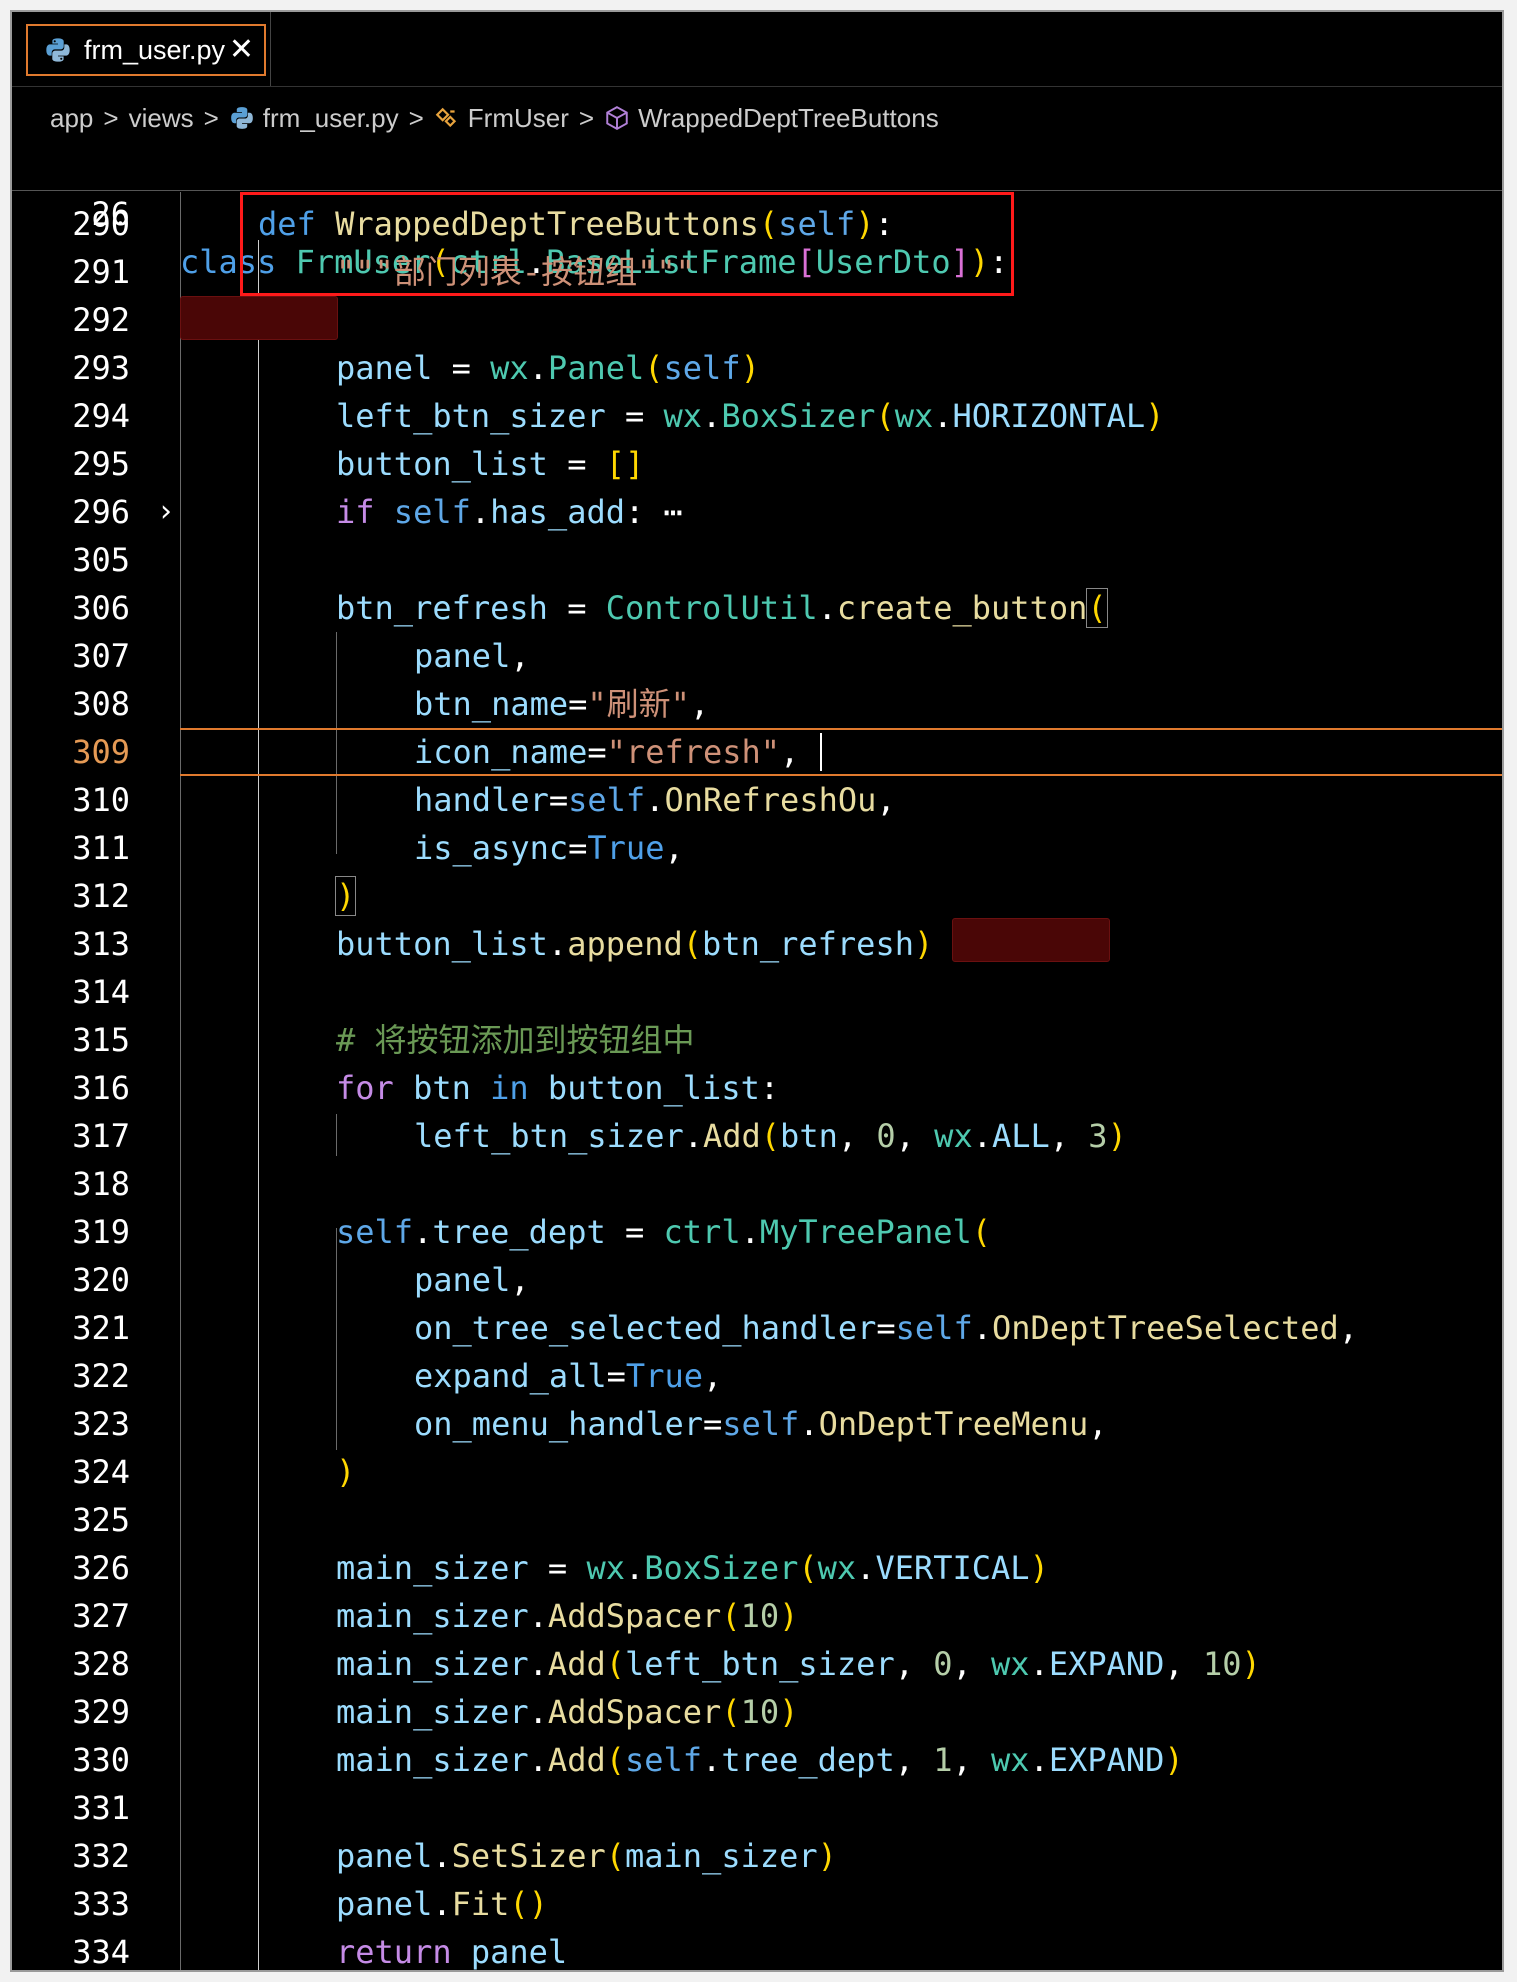 The width and height of the screenshot is (1517, 1982). I want to click on tab-frm-user-py: frm_user.py ✕, so click(146, 50).